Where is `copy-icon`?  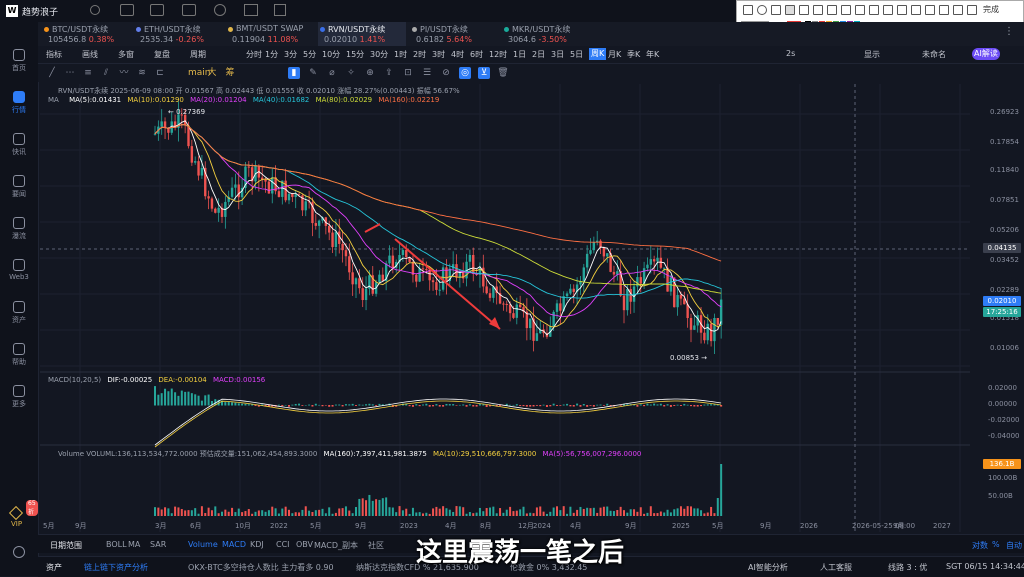 copy-icon is located at coordinates (958, 10).